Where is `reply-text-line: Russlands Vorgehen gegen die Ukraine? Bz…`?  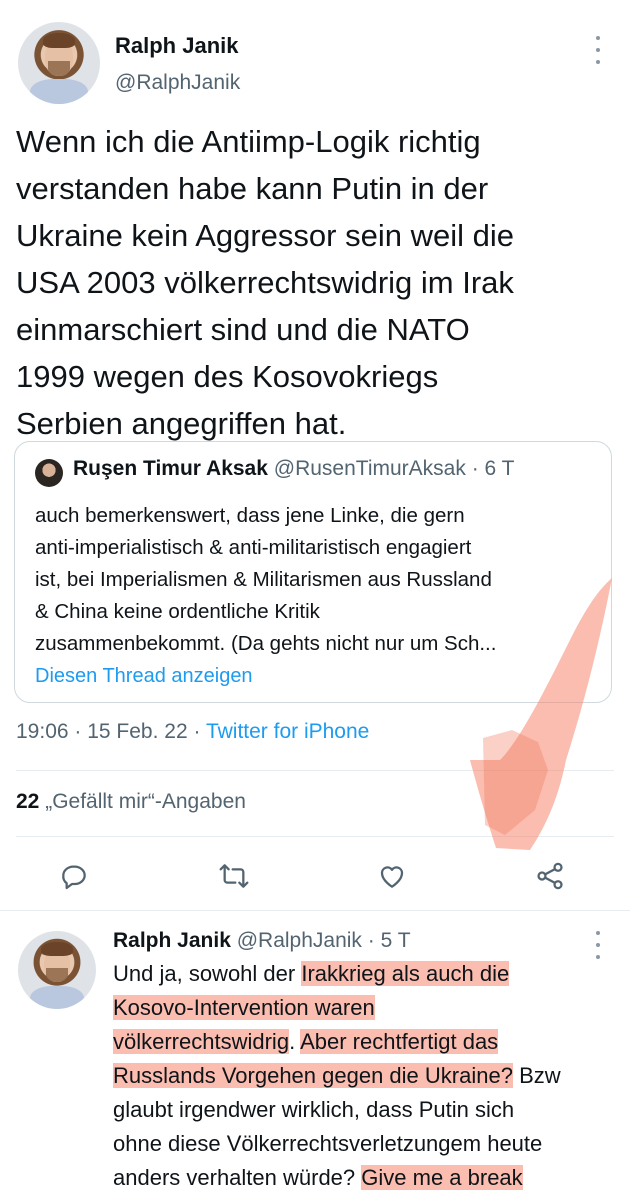
reply-text-line: Russlands Vorgehen gegen die Ukraine? Bz… is located at coordinates (363, 1076).